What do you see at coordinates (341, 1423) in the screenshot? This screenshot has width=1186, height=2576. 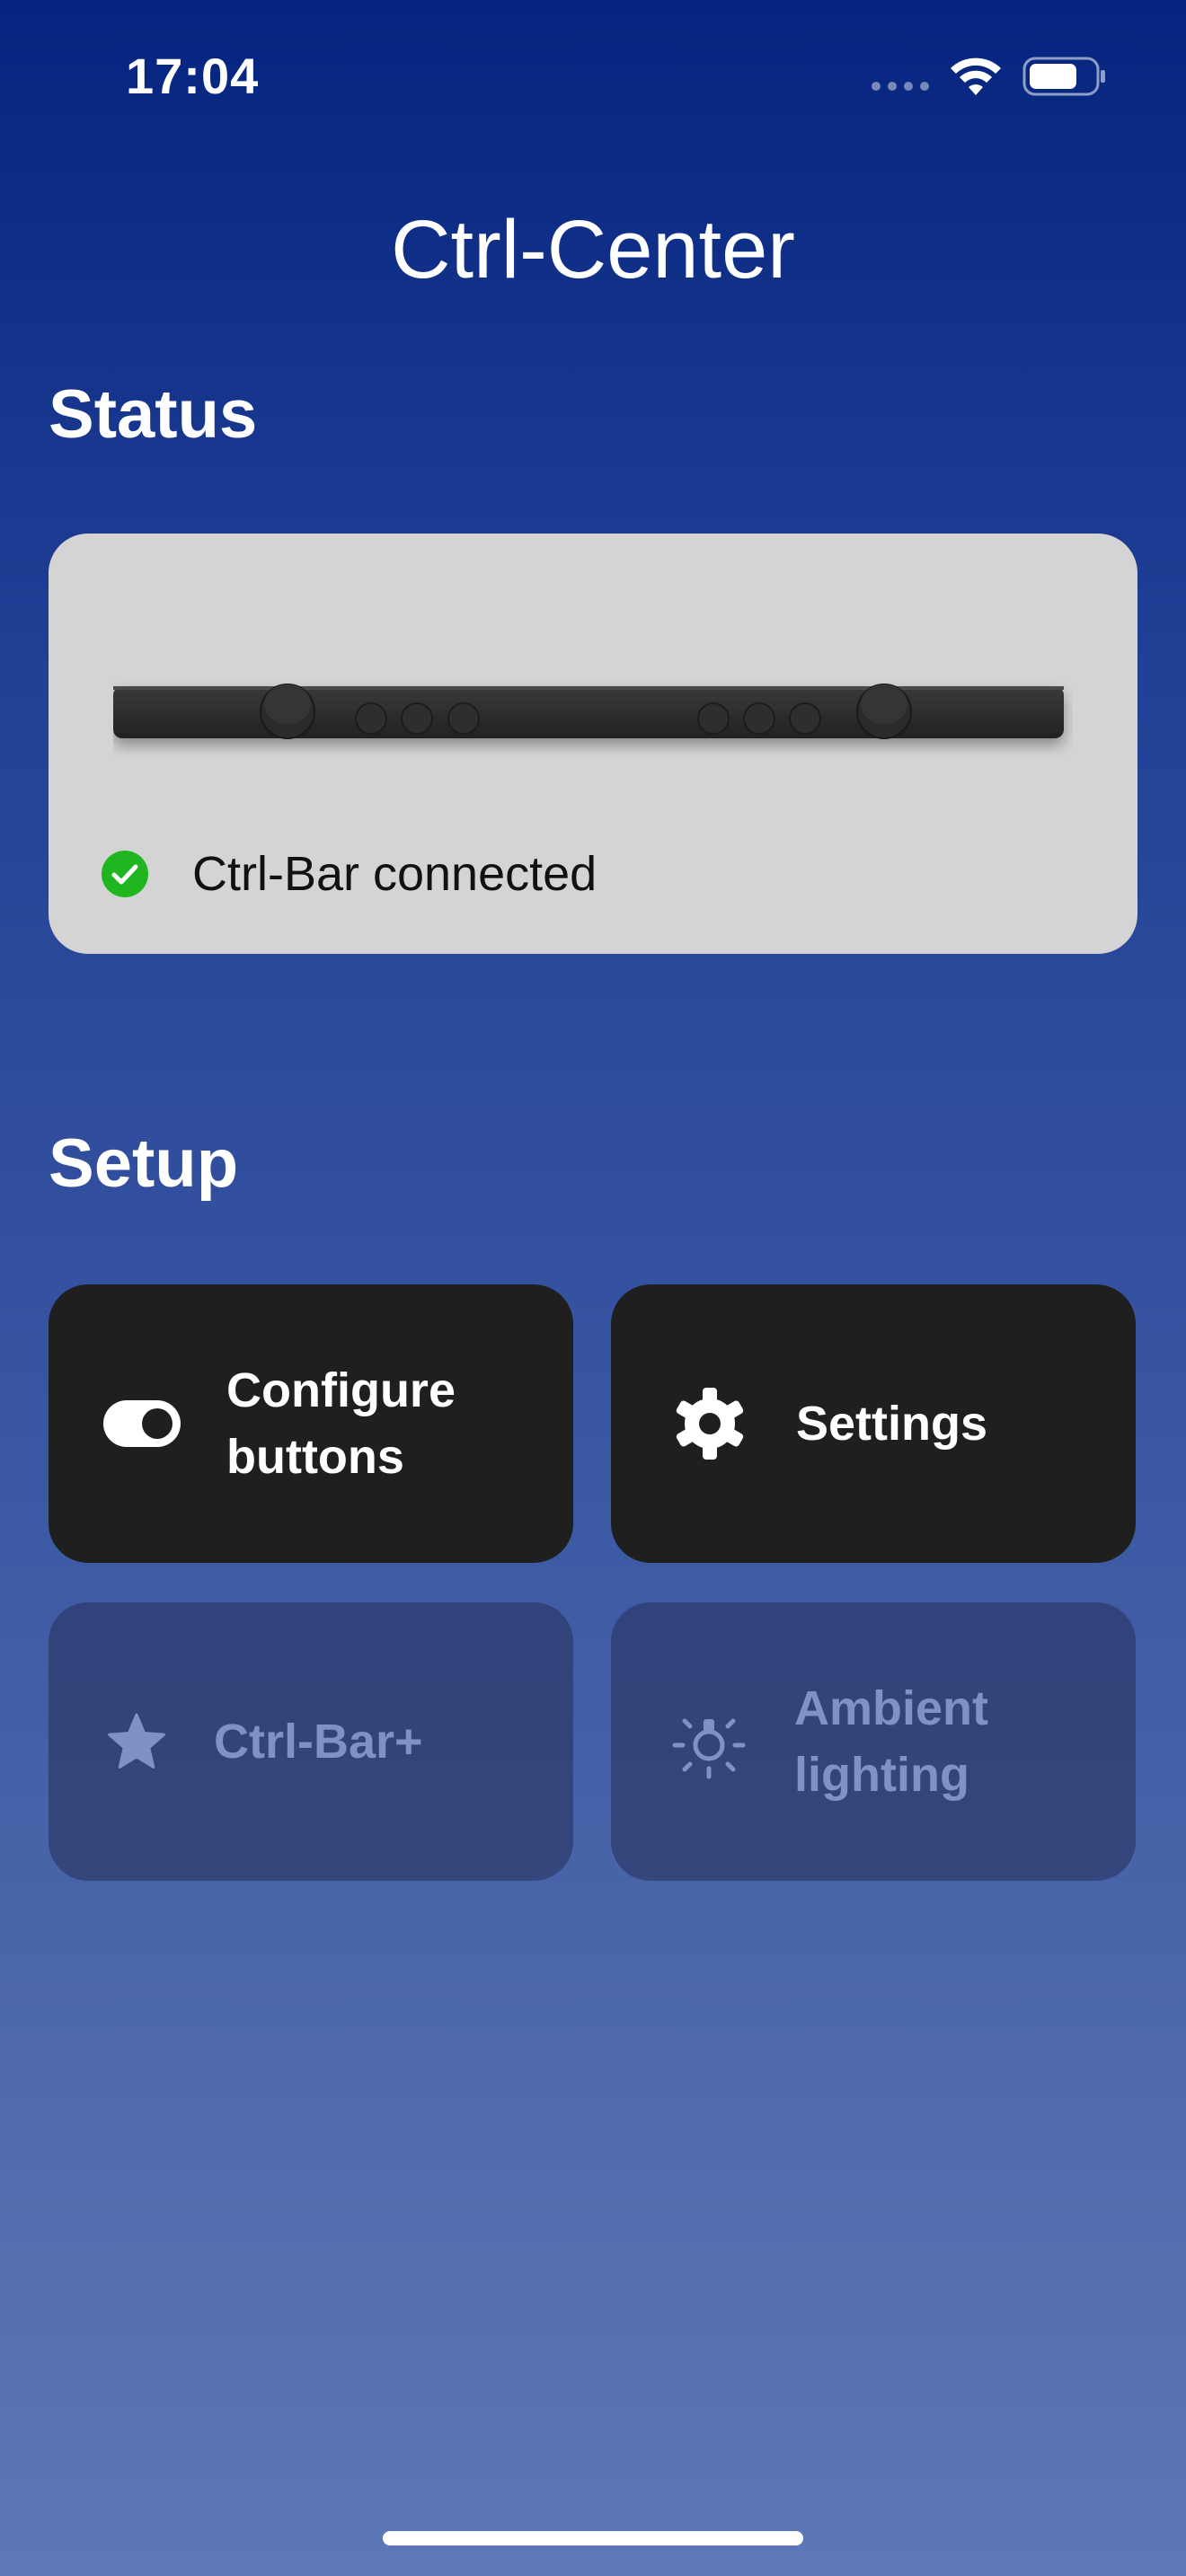 I see `configure-buttons-label: Configure buttons` at bounding box center [341, 1423].